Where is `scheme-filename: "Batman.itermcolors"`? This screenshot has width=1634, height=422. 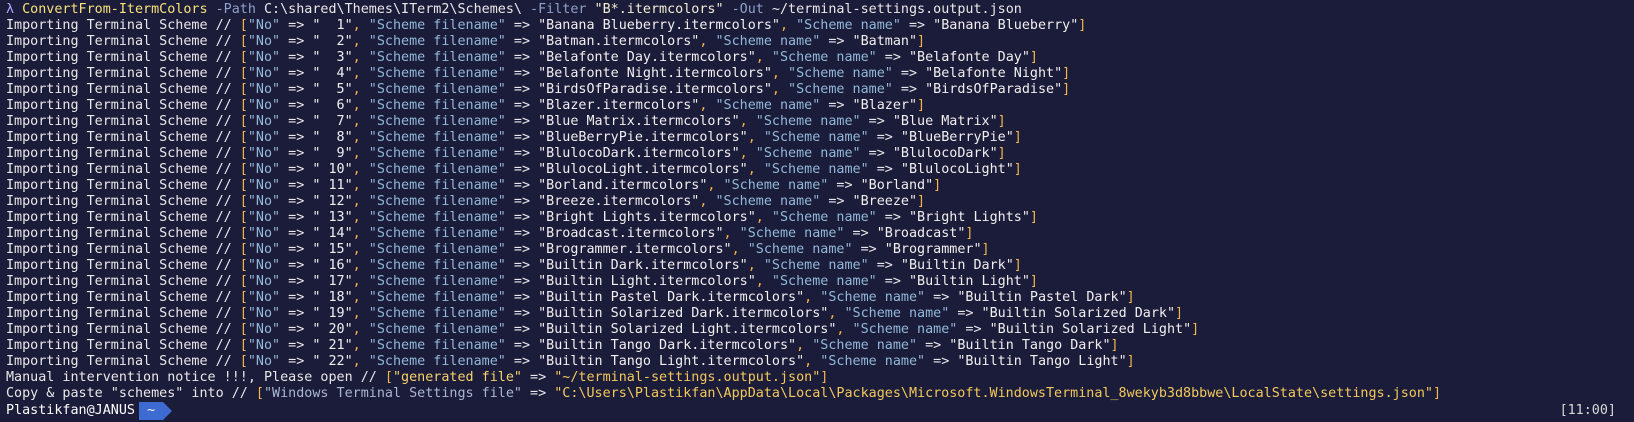
scheme-filename: "Batman.itermcolors" is located at coordinates (619, 41).